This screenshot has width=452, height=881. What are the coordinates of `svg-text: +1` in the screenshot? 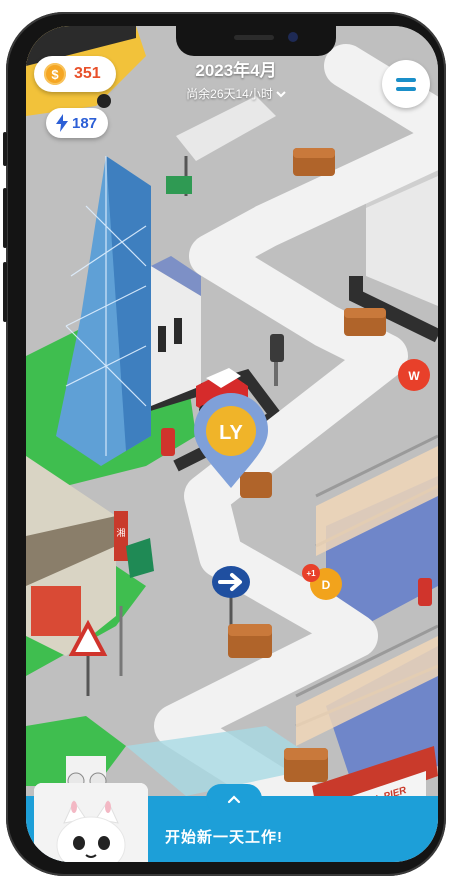 It's located at (311, 573).